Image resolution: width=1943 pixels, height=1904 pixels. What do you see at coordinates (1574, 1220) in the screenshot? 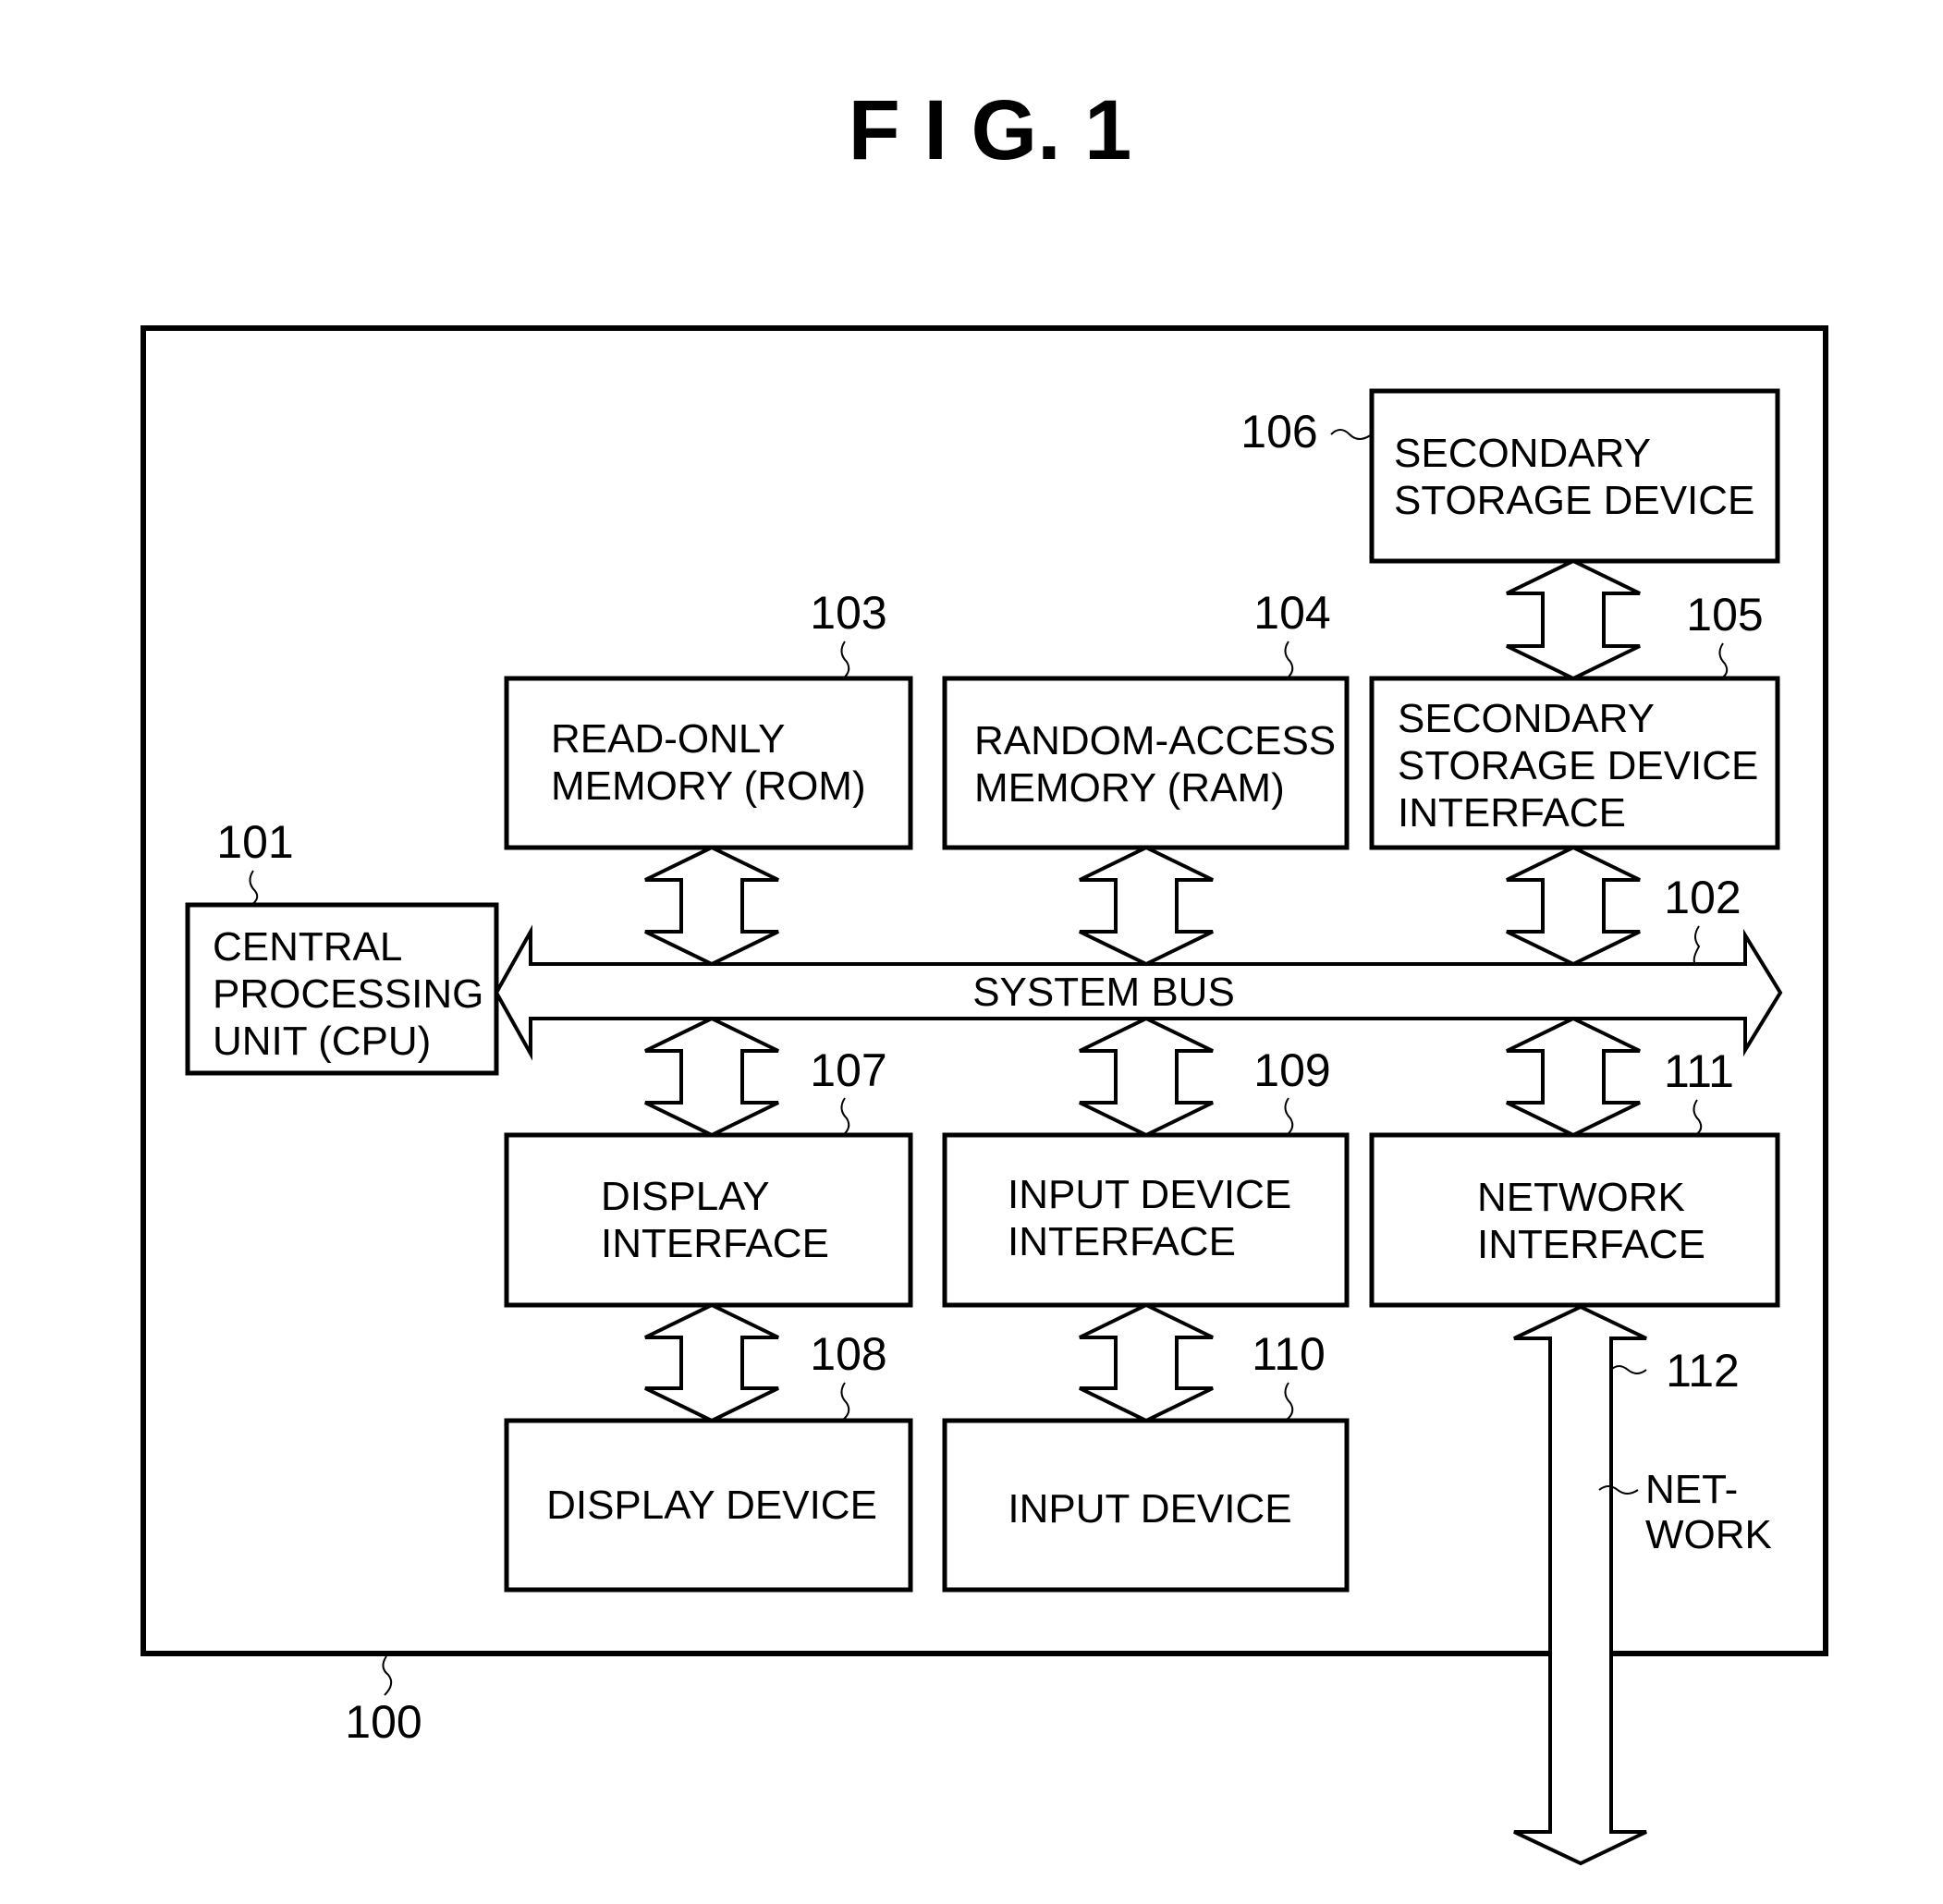
I see `network-interface-block: NETWORK INTERFACE` at bounding box center [1574, 1220].